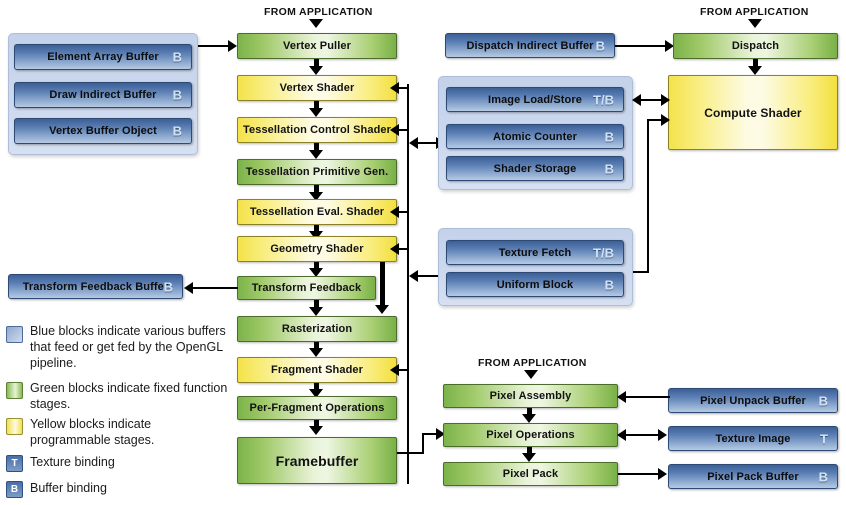  Describe the element at coordinates (648, 196) in the screenshot. I see `line-resources-compute-vertical` at that location.